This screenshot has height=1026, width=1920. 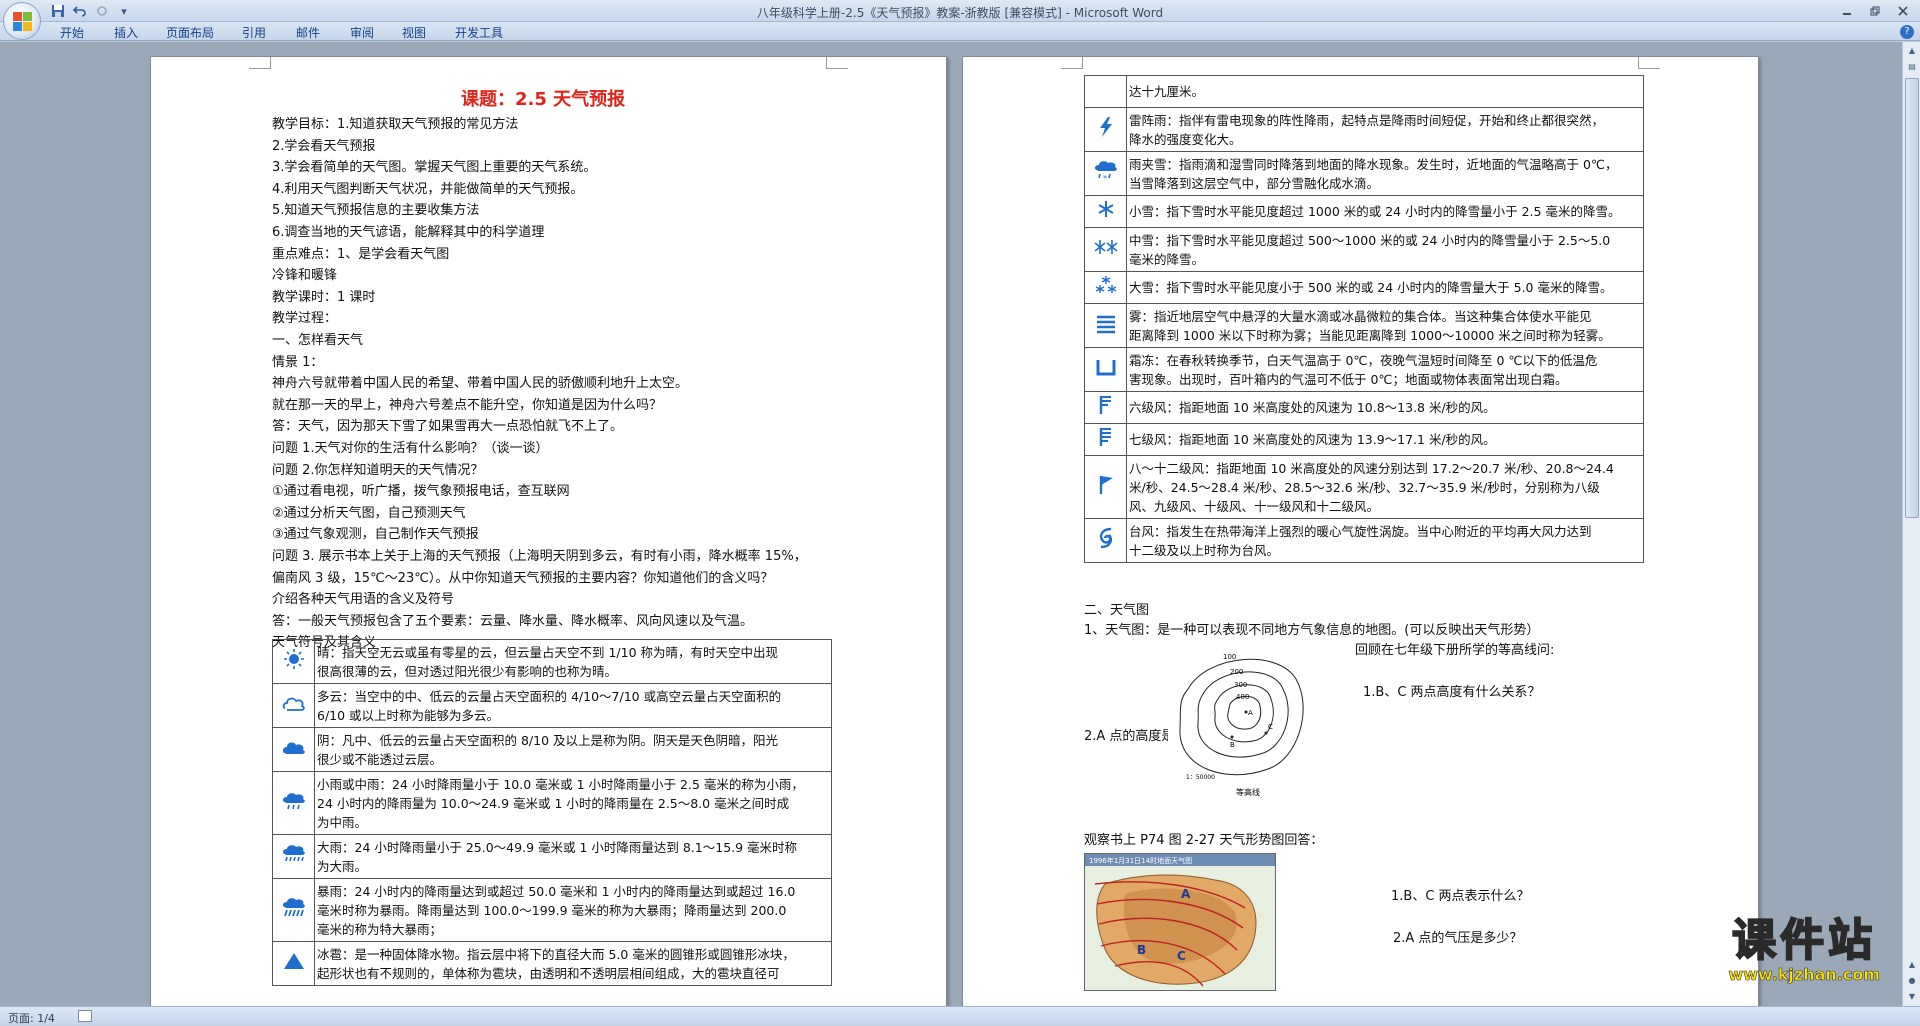 What do you see at coordinates (1240, 685) in the screenshot?
I see `contour-label: 300` at bounding box center [1240, 685].